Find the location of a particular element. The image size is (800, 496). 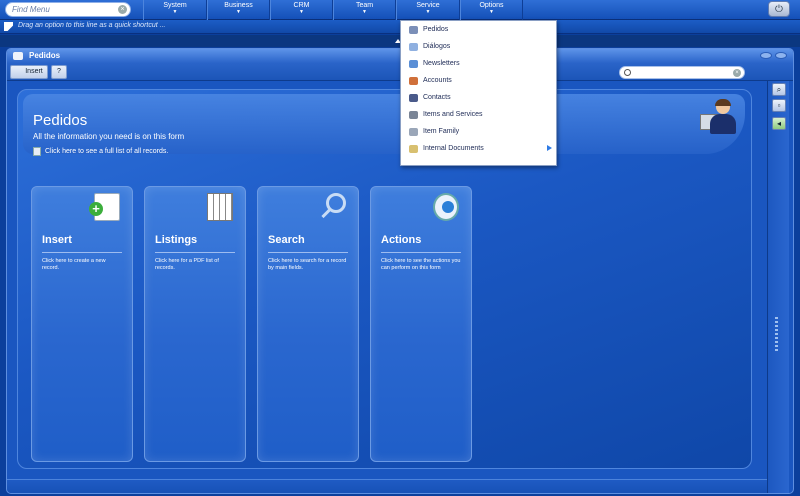

menu-item-label: Internal Documents is located at coordinates (453, 148).